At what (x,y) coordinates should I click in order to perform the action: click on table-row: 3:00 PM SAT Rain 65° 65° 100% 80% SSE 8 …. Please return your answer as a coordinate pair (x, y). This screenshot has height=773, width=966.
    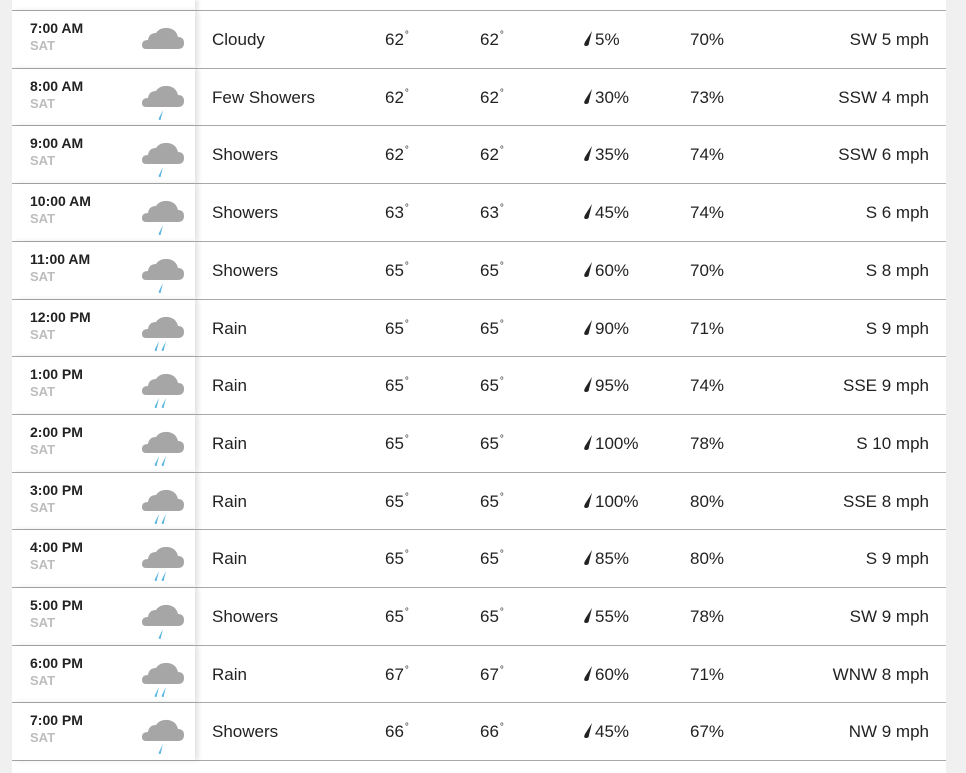
    Looking at the image, I should click on (479, 500).